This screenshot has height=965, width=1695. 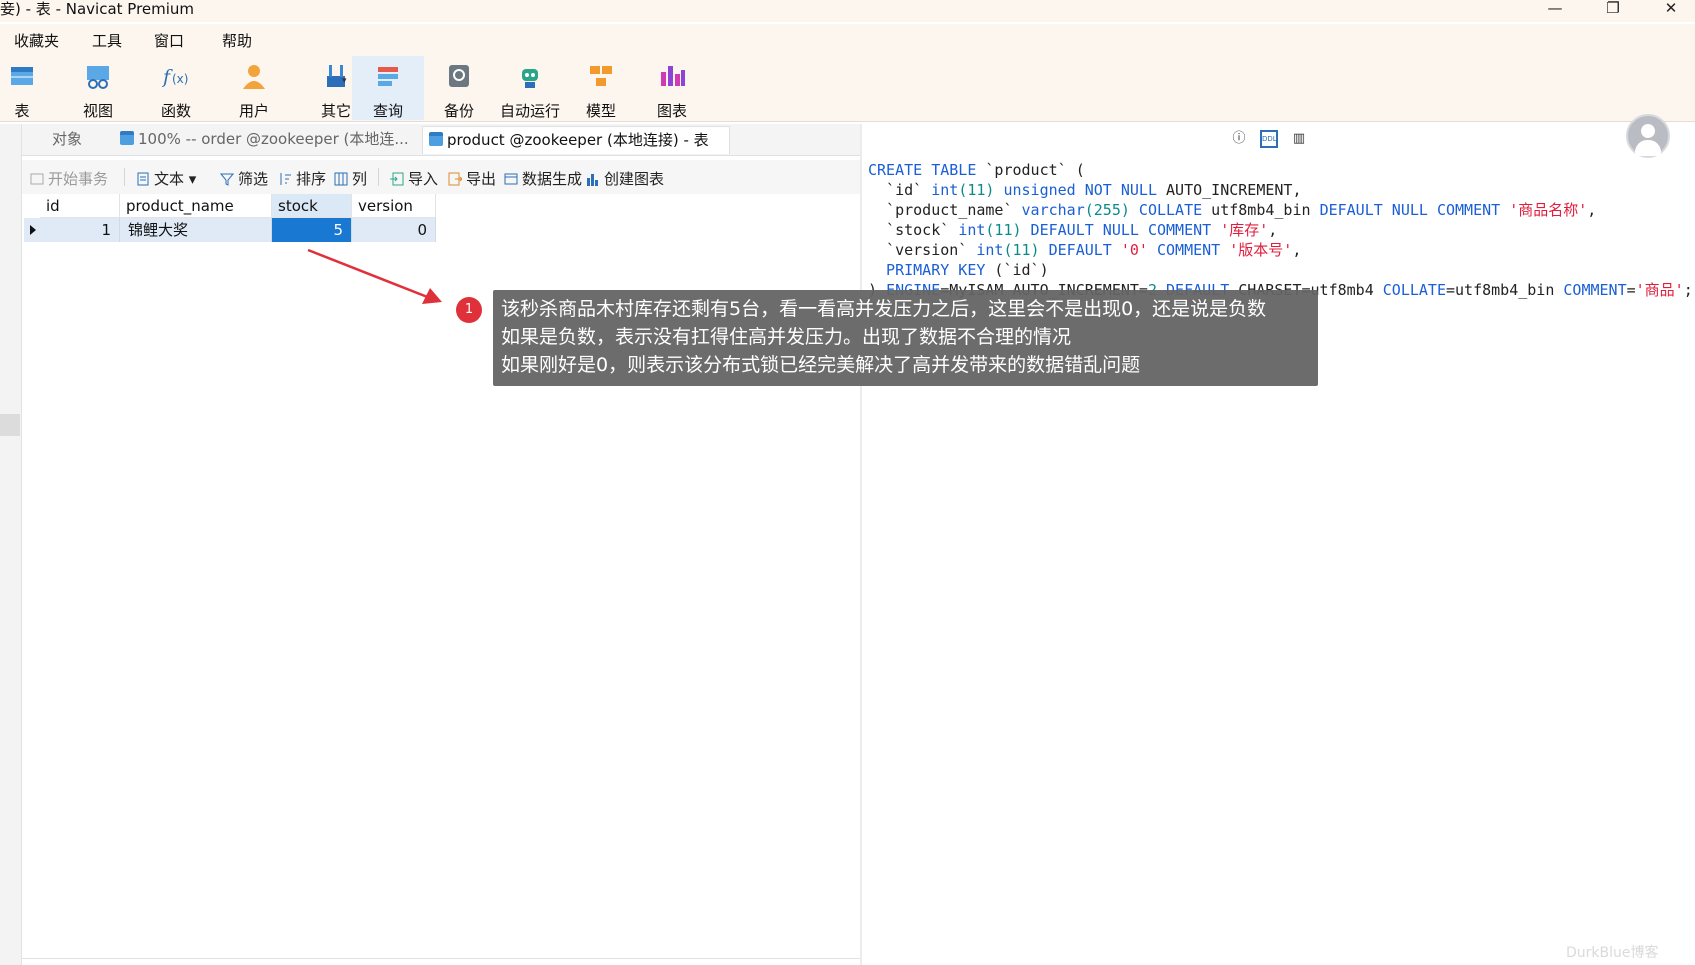 What do you see at coordinates (1612, 953) in the screenshot?
I see `watermark: DurkBlue博客` at bounding box center [1612, 953].